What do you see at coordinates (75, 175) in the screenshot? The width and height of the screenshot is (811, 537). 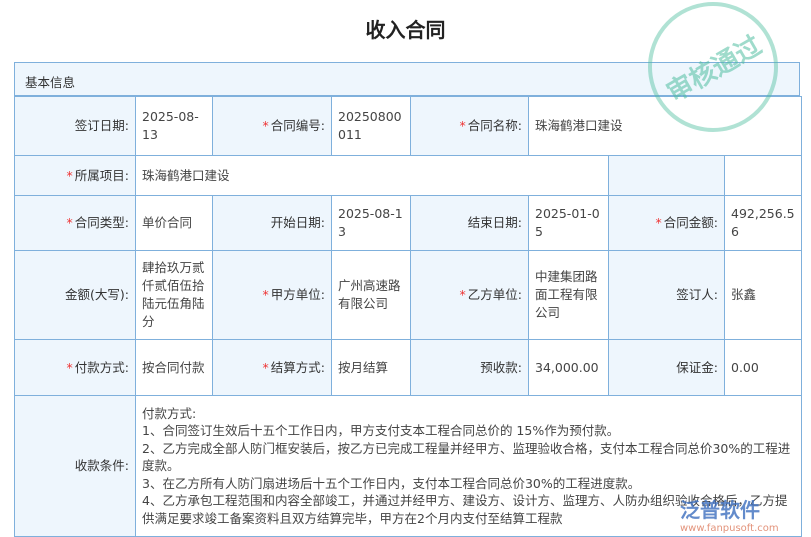 I see `project-label: * 所属项目:` at bounding box center [75, 175].